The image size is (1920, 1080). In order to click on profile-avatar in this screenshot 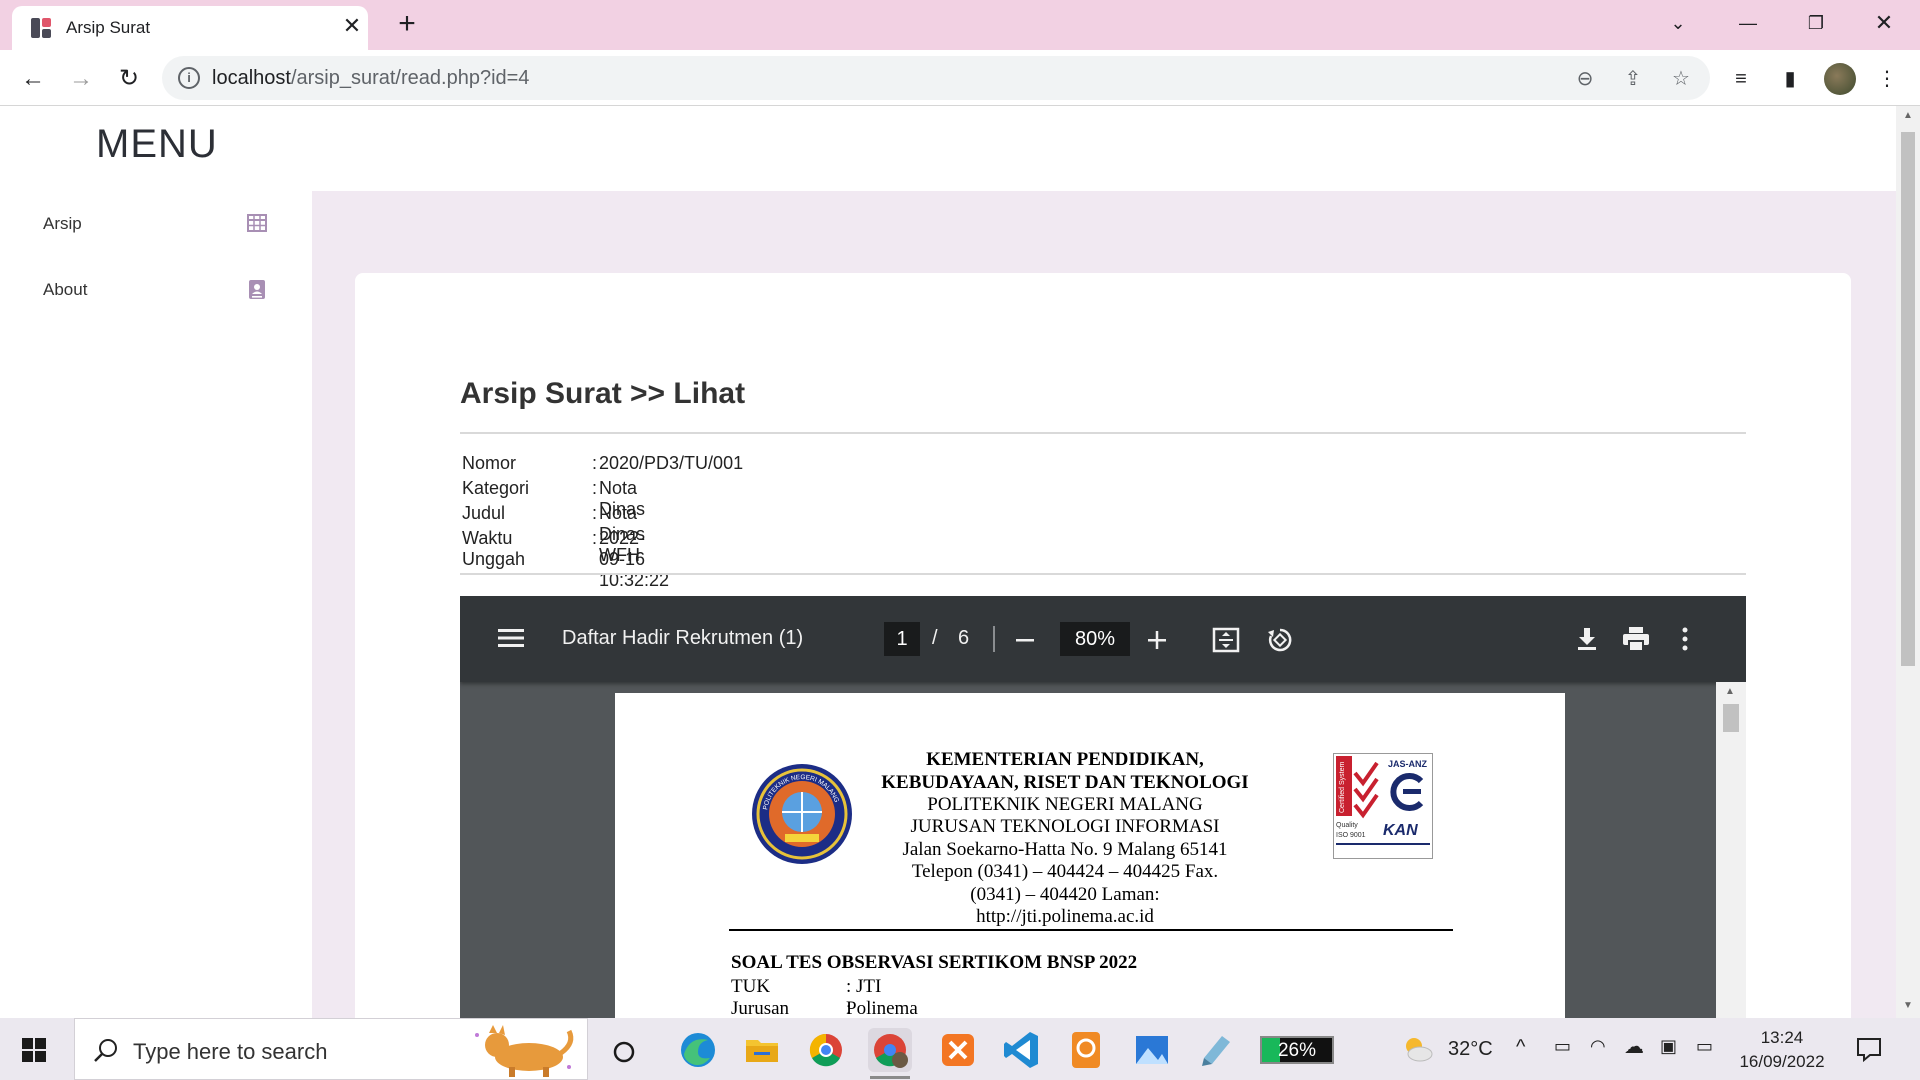, I will do `click(1840, 79)`.